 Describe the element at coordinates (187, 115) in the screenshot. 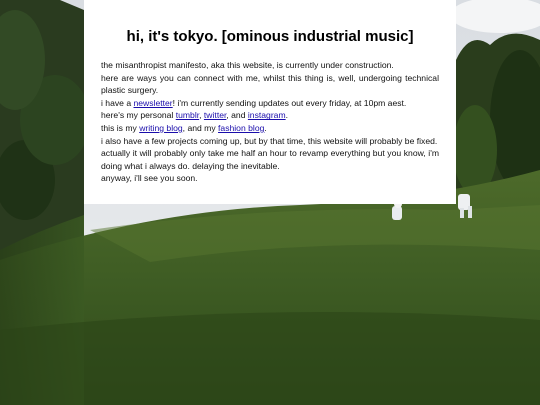

I see `tumblr-link: tumblr` at that location.